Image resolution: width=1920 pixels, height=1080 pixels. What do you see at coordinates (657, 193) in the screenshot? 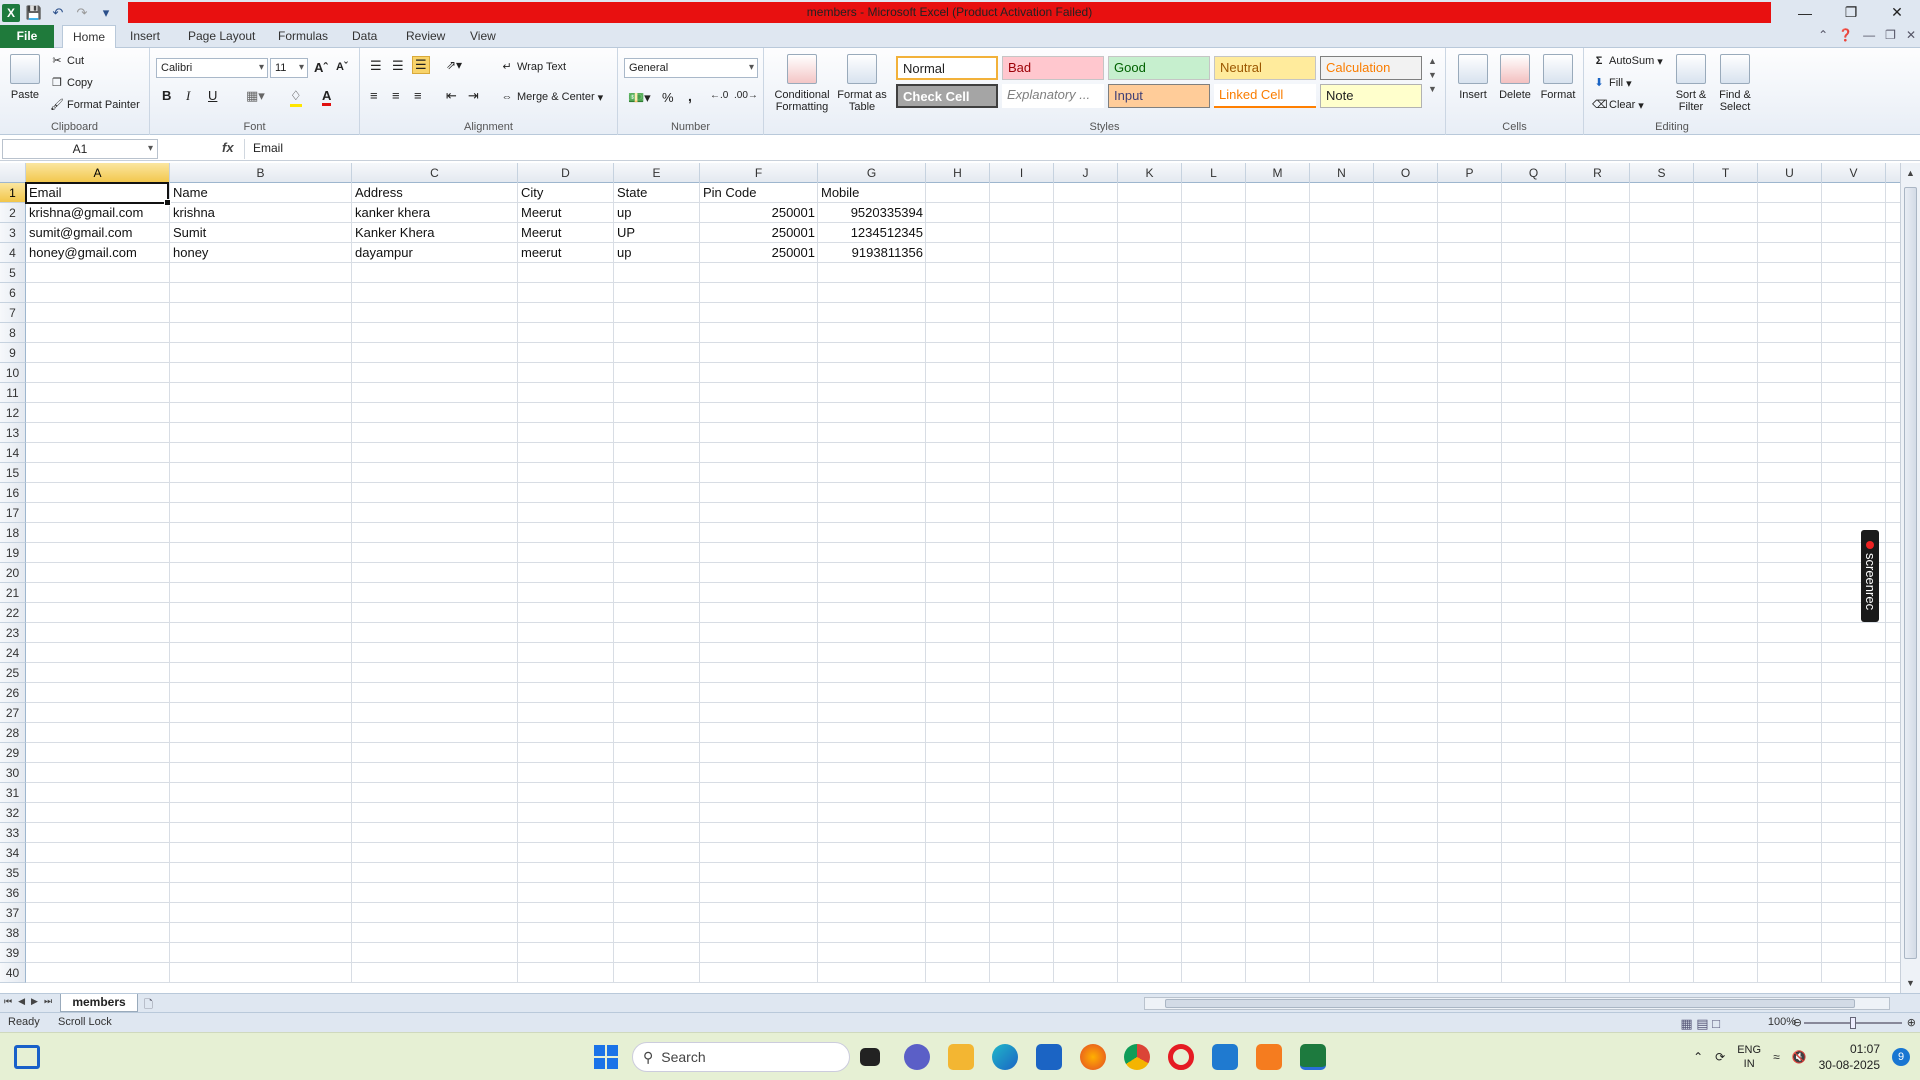
I see `header-cell: State` at bounding box center [657, 193].